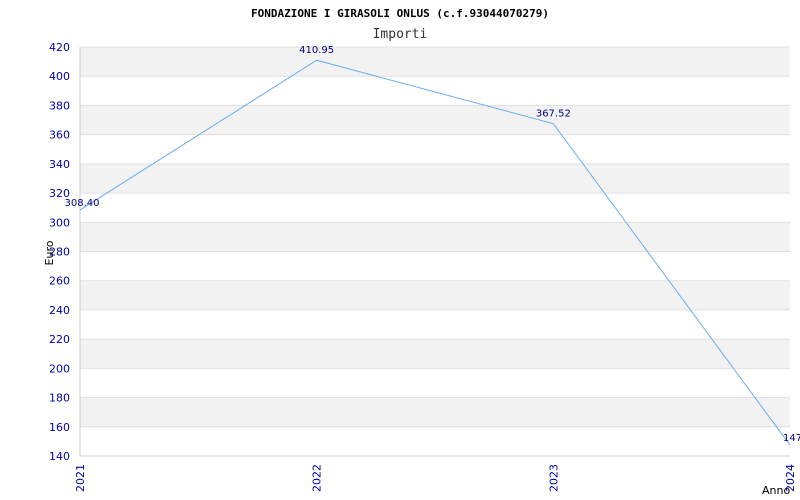  What do you see at coordinates (49, 252) in the screenshot?
I see `y-axis-title: Euro` at bounding box center [49, 252].